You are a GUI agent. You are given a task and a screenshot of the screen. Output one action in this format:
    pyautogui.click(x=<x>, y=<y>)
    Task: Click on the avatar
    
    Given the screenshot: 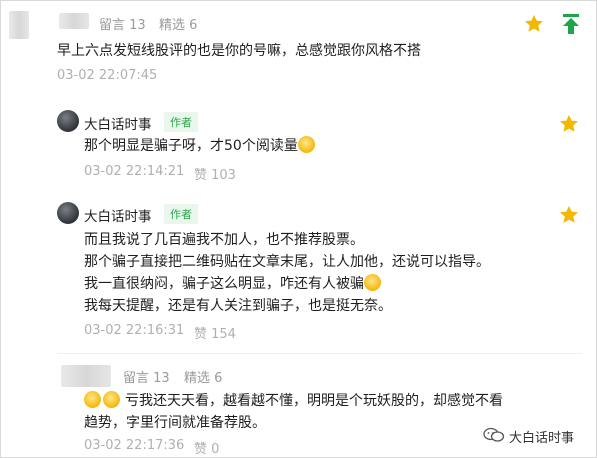 What is the action you would take?
    pyautogui.click(x=19, y=25)
    